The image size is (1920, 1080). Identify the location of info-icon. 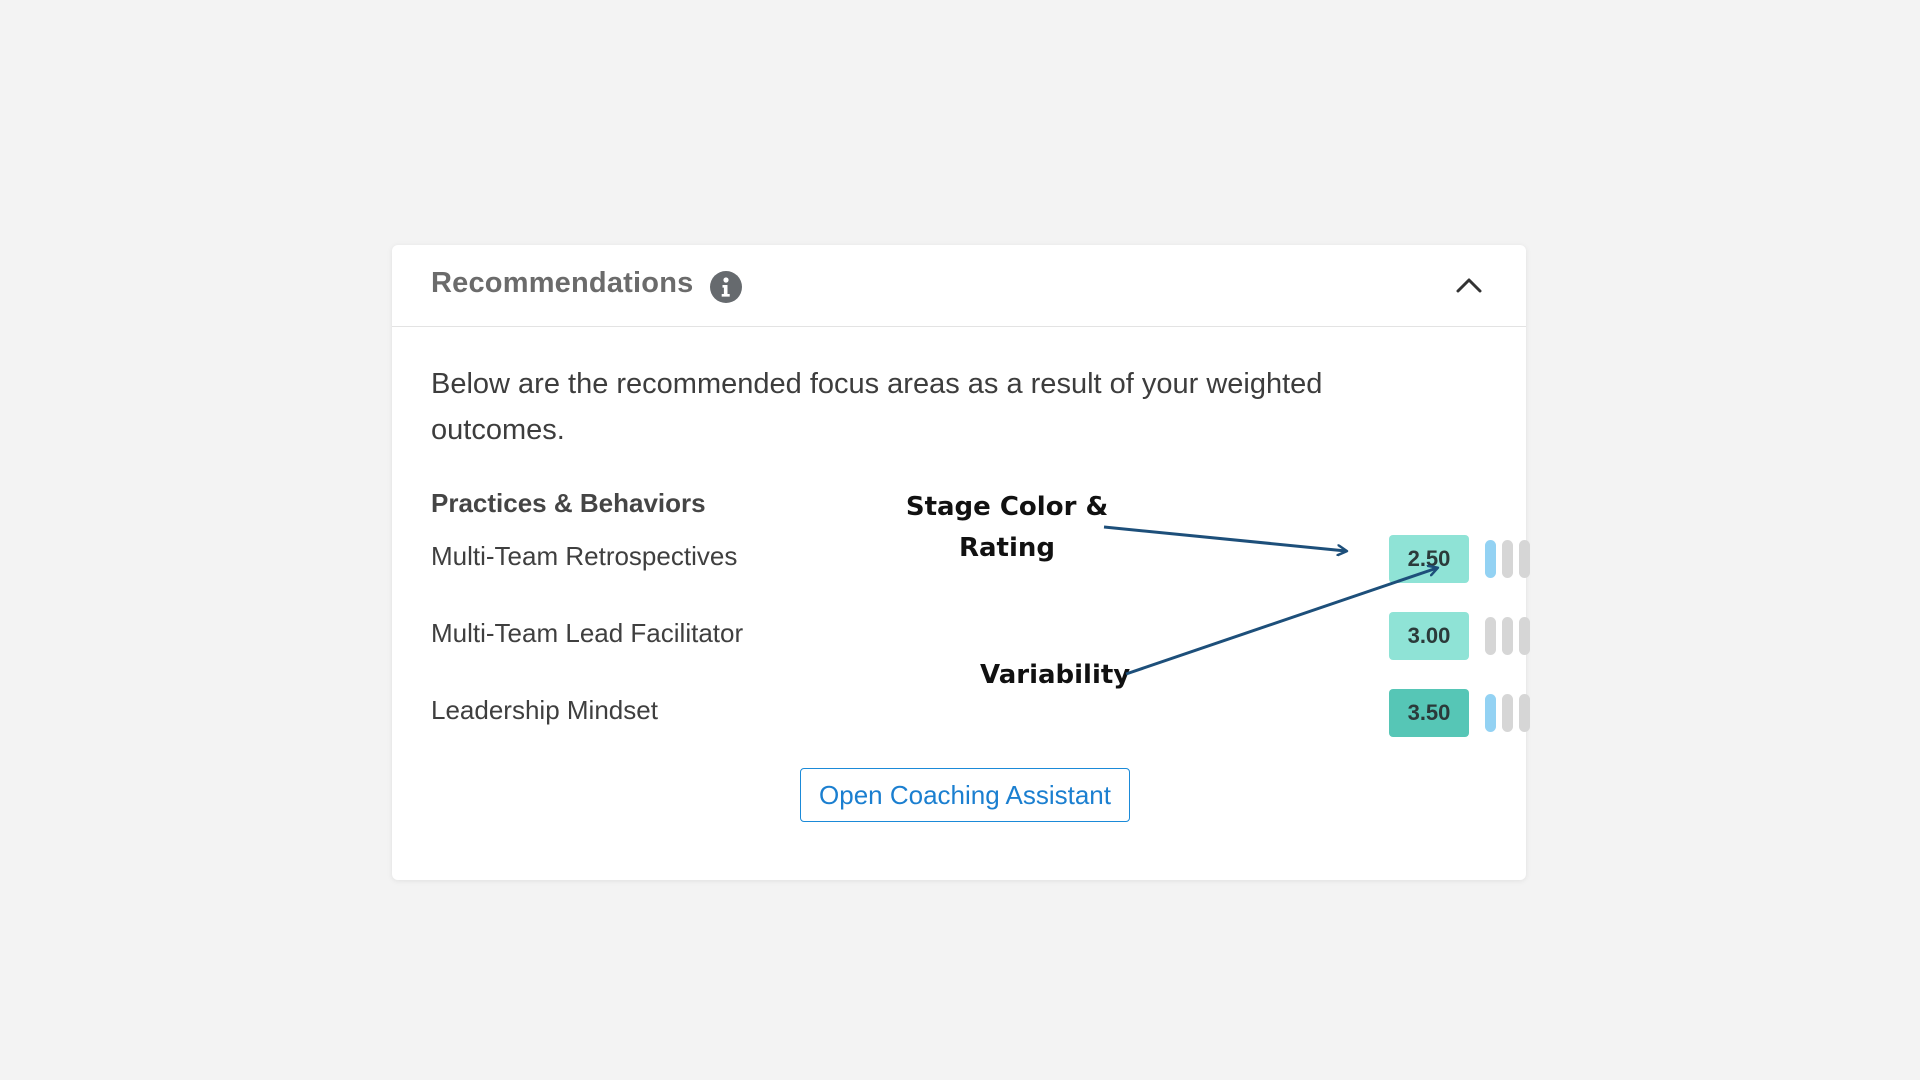
(726, 287).